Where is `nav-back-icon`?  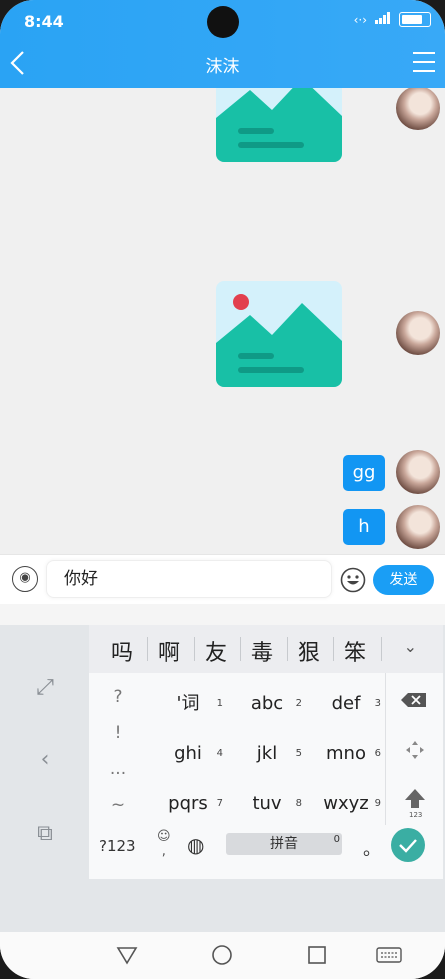 nav-back-icon is located at coordinates (127, 955).